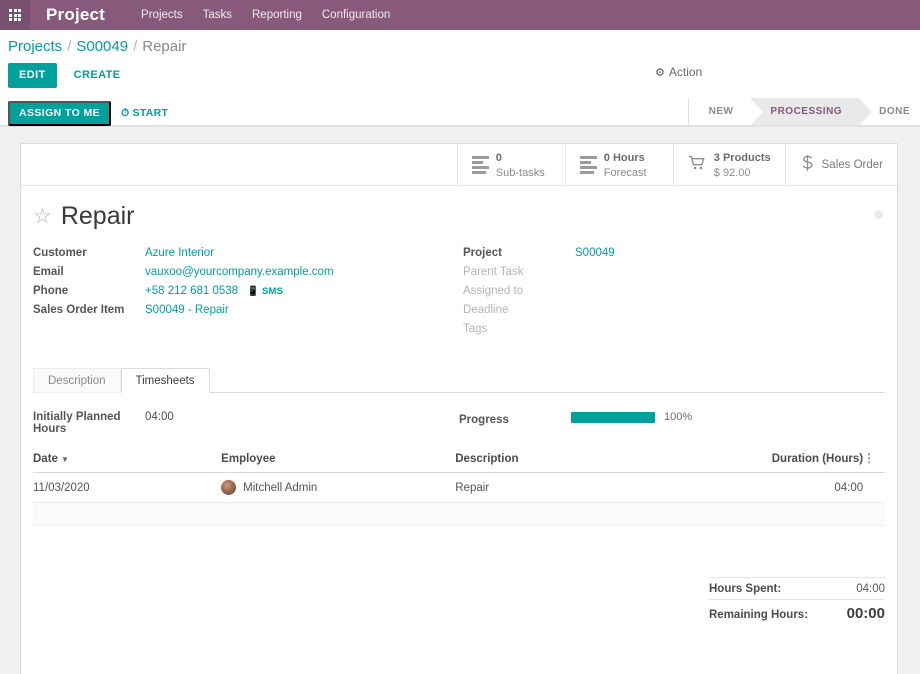 This screenshot has width=920, height=674. Describe the element at coordinates (874, 461) in the screenshot. I see `optional-columns-button: ⋮` at that location.